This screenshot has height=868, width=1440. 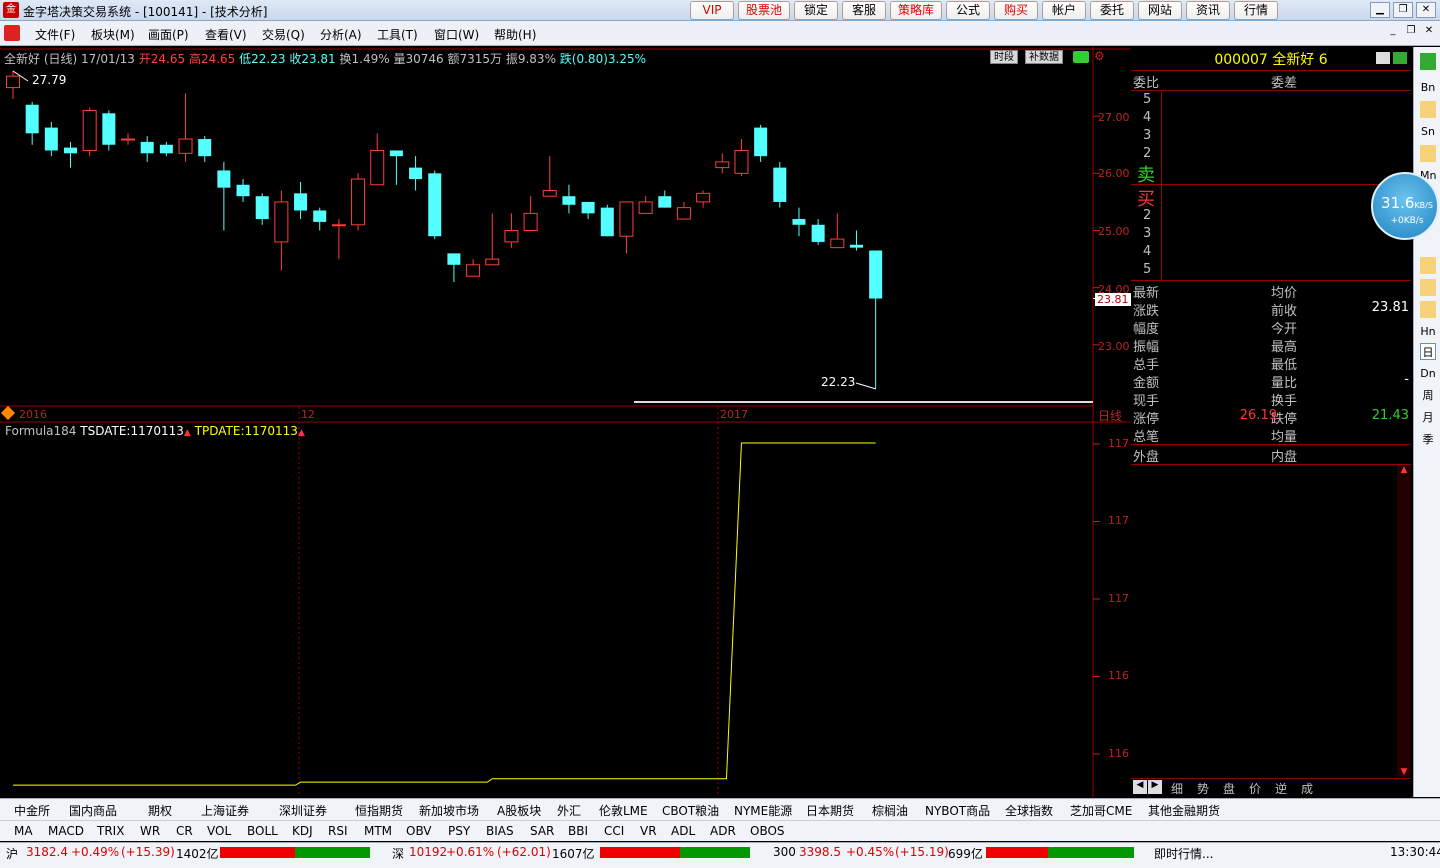 I want to click on tab-vr: VR, so click(x=648, y=831).